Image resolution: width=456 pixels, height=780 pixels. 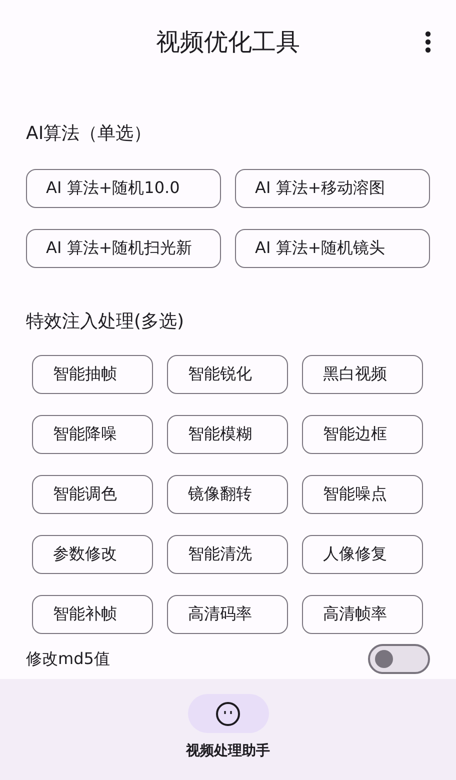 I want to click on effect-option: 智能降噪, so click(x=92, y=434).